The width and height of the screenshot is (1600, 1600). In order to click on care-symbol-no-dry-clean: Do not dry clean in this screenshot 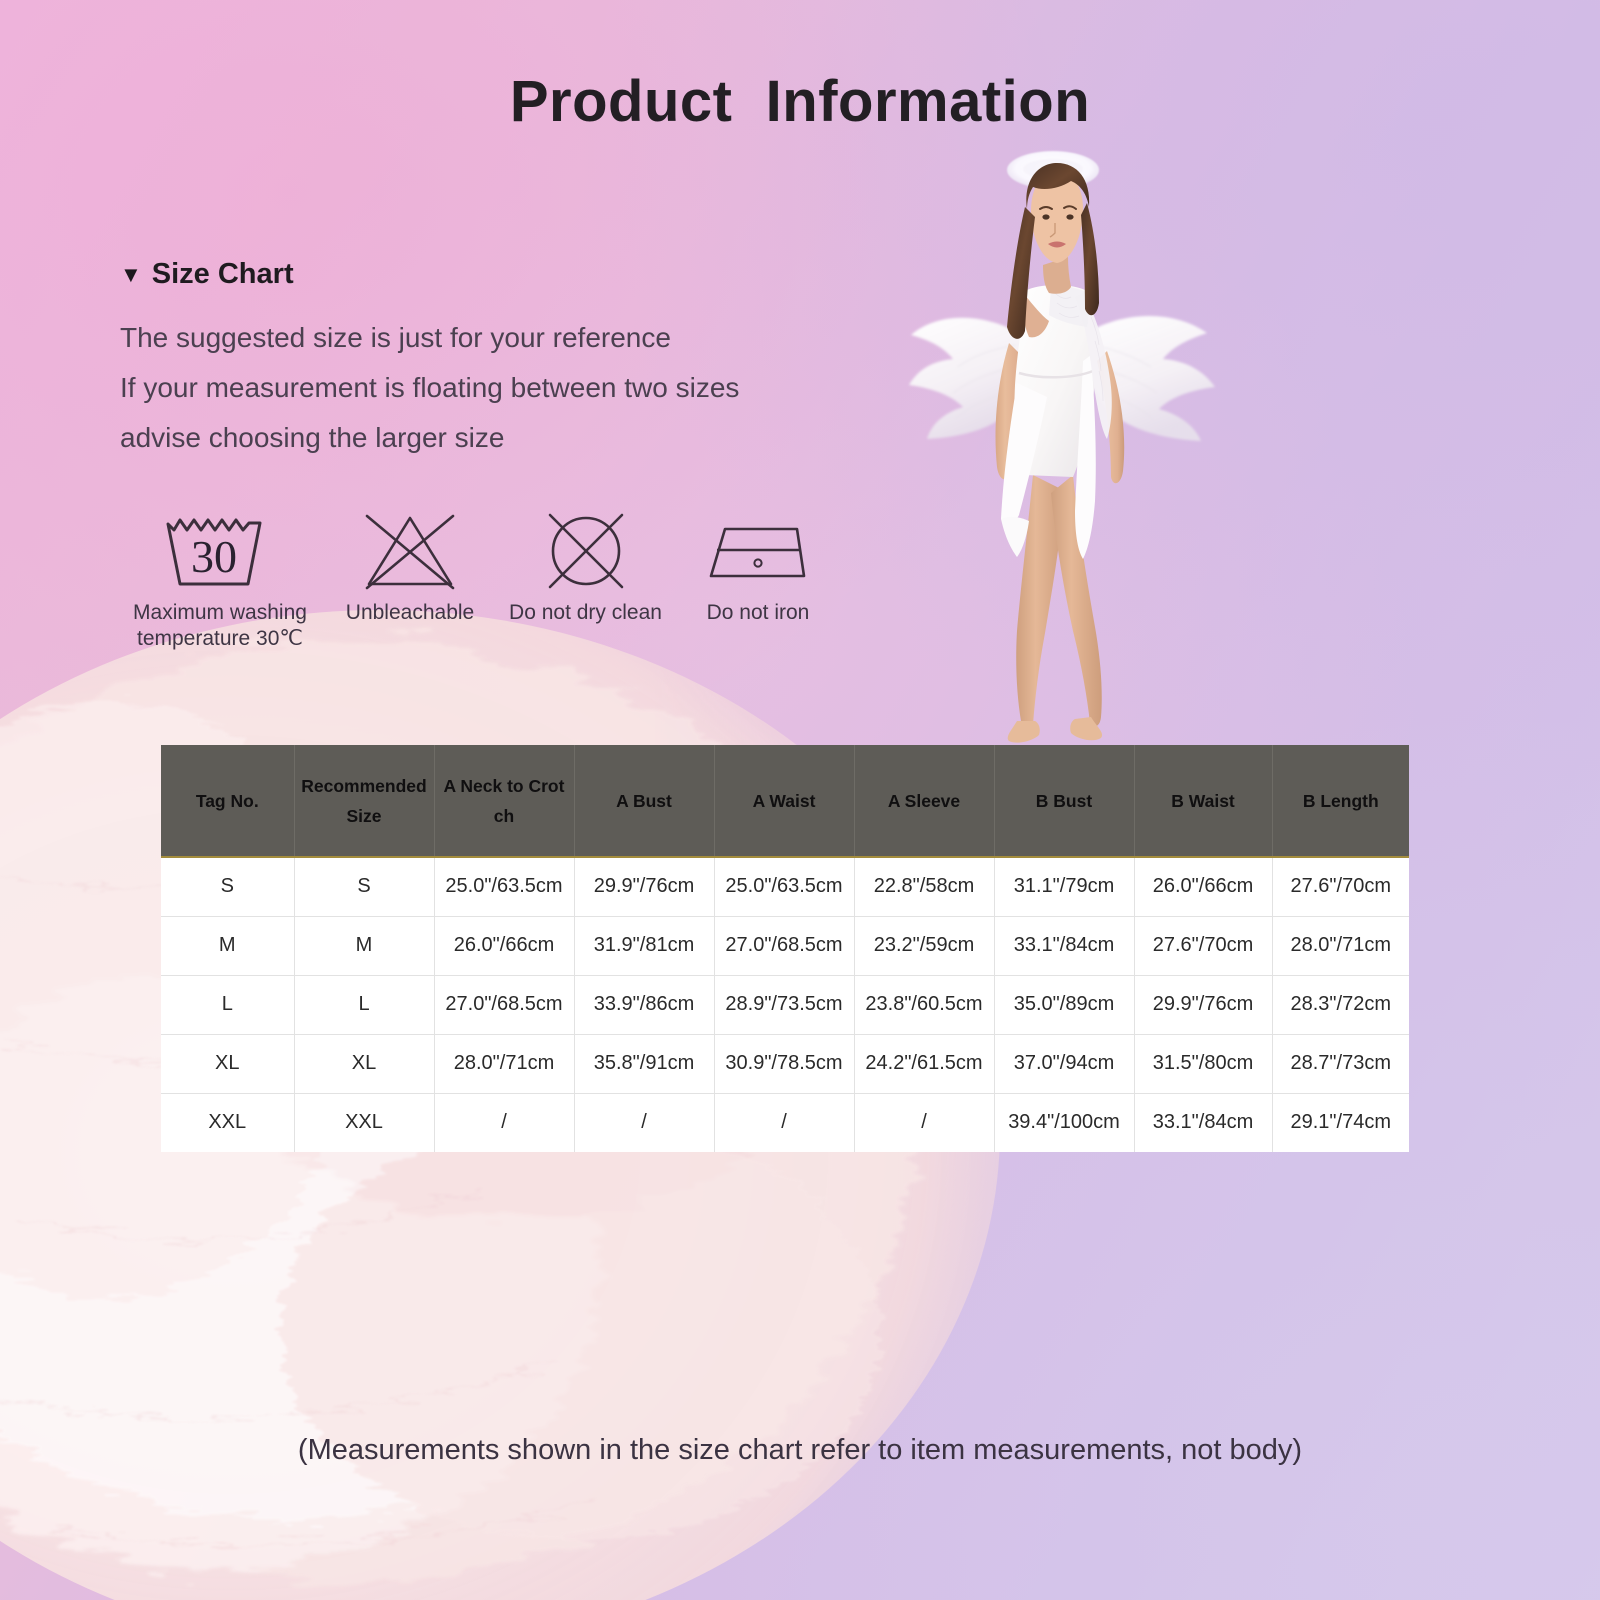, I will do `click(585, 567)`.